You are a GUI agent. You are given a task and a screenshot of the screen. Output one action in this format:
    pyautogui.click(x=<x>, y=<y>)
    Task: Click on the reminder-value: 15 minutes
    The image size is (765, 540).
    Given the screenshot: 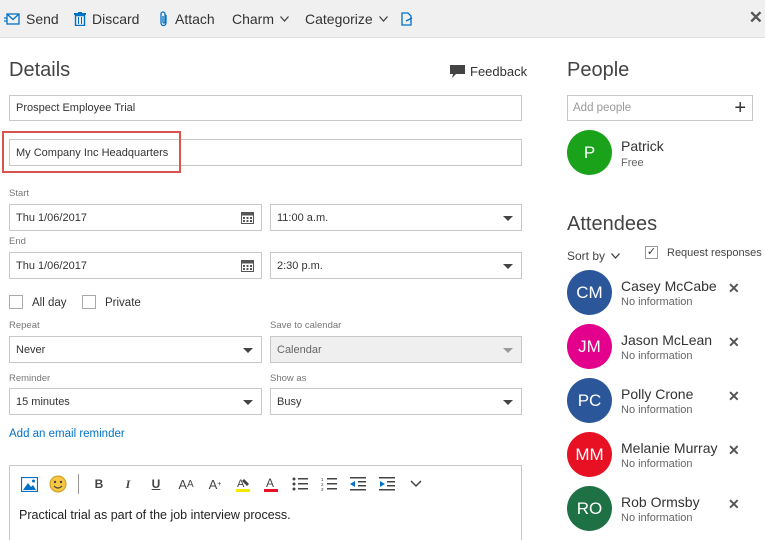 What is the action you would take?
    pyautogui.click(x=43, y=401)
    